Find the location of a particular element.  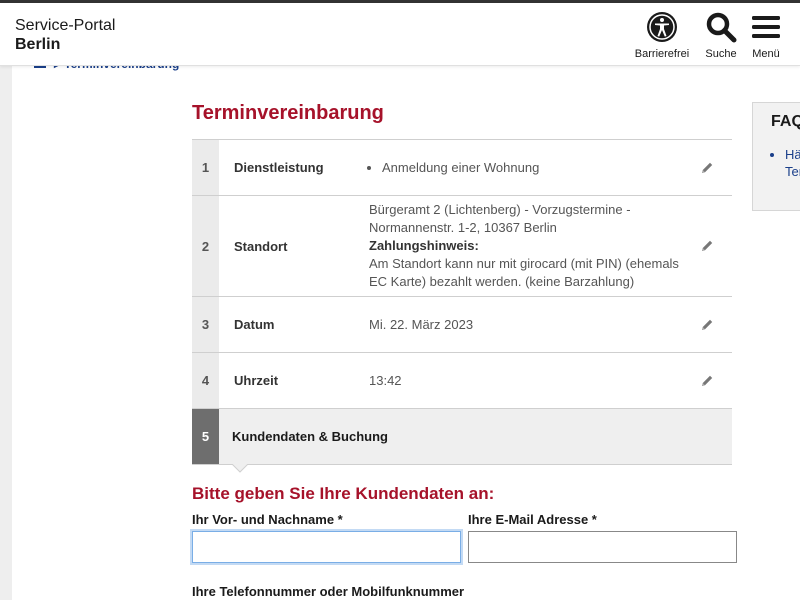

search-icon is located at coordinates (721, 28).